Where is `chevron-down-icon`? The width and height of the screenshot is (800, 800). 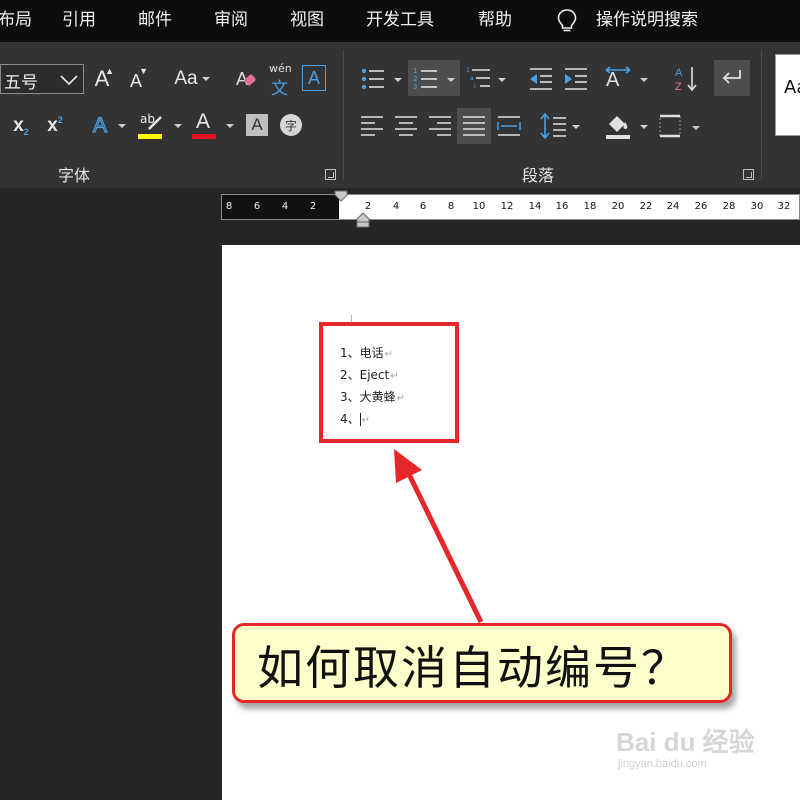
chevron-down-icon is located at coordinates (69, 80).